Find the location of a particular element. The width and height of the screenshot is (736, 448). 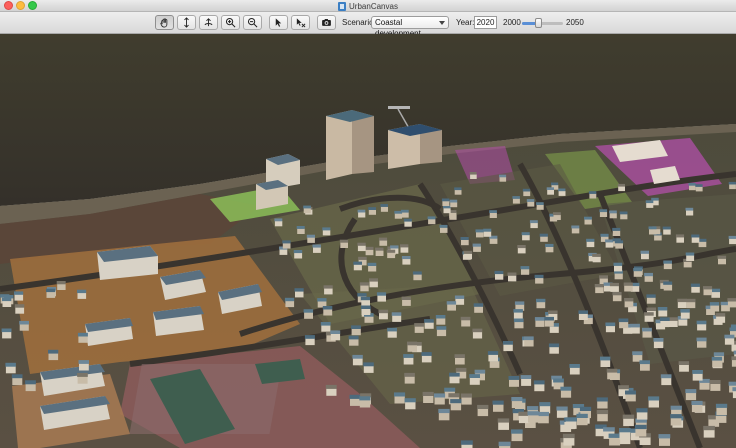

pan-tool-button is located at coordinates (164, 22).